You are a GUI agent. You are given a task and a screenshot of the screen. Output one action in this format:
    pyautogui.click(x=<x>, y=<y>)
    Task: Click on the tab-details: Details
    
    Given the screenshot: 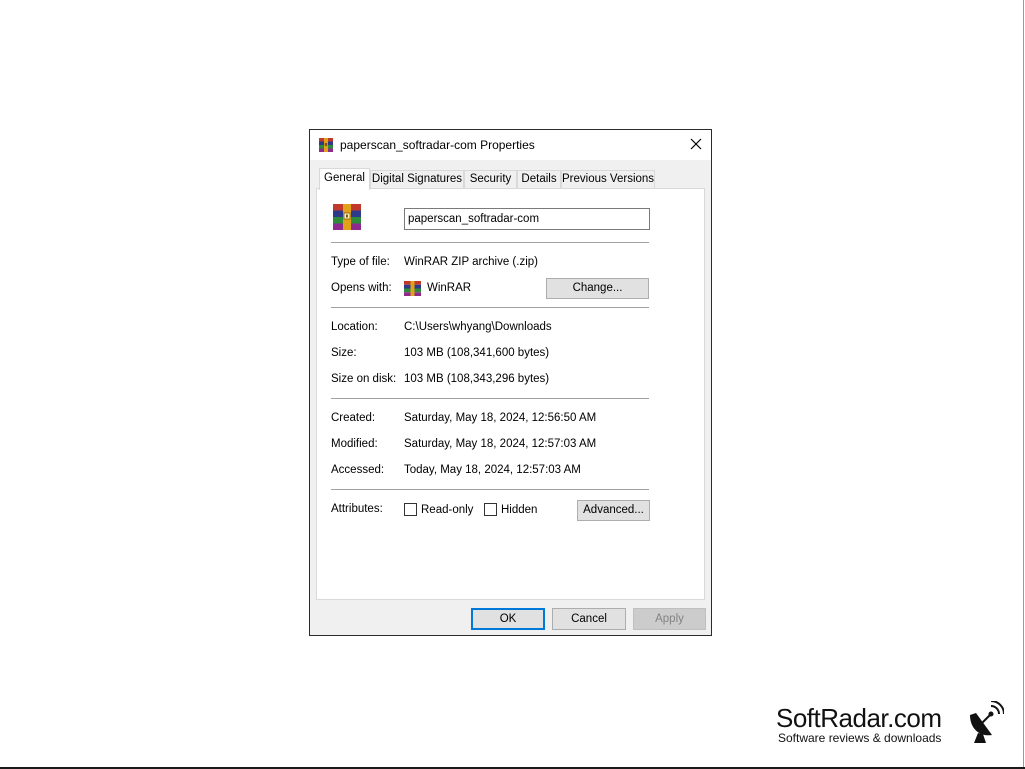 What is the action you would take?
    pyautogui.click(x=539, y=179)
    